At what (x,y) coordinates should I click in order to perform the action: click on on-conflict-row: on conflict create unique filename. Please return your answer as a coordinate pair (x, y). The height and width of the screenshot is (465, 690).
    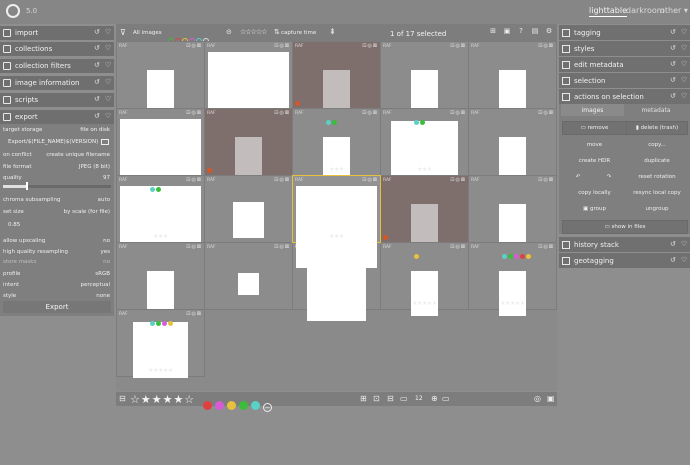
    Looking at the image, I should click on (57, 155).